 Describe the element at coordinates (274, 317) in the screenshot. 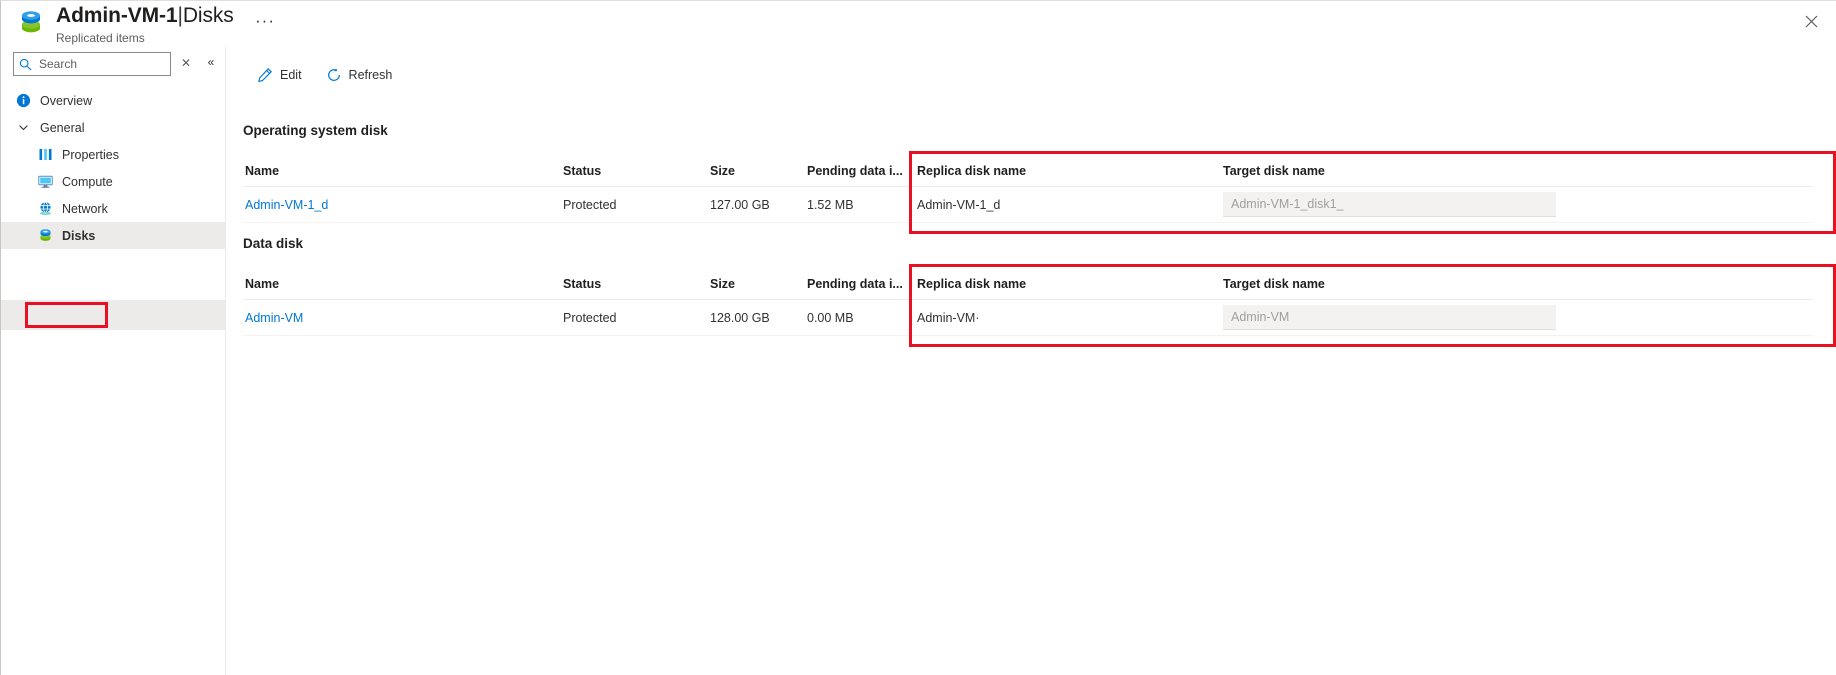

I see `disk-name-link-text: Admin-VM` at that location.